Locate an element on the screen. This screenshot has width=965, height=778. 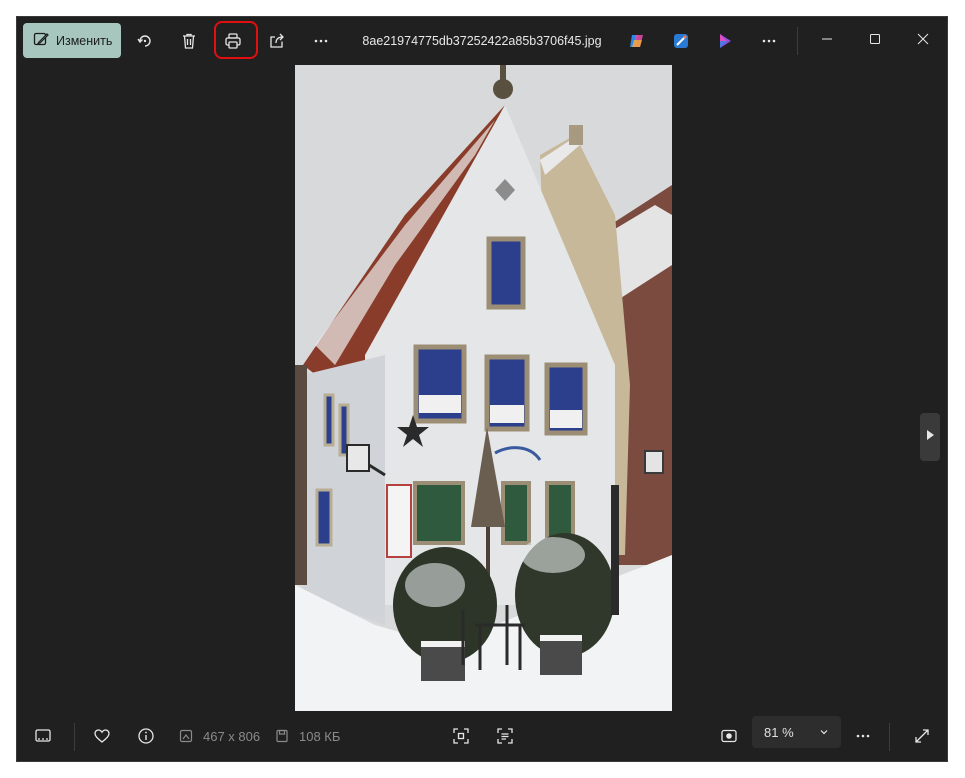
info-icon is located at coordinates (146, 736).